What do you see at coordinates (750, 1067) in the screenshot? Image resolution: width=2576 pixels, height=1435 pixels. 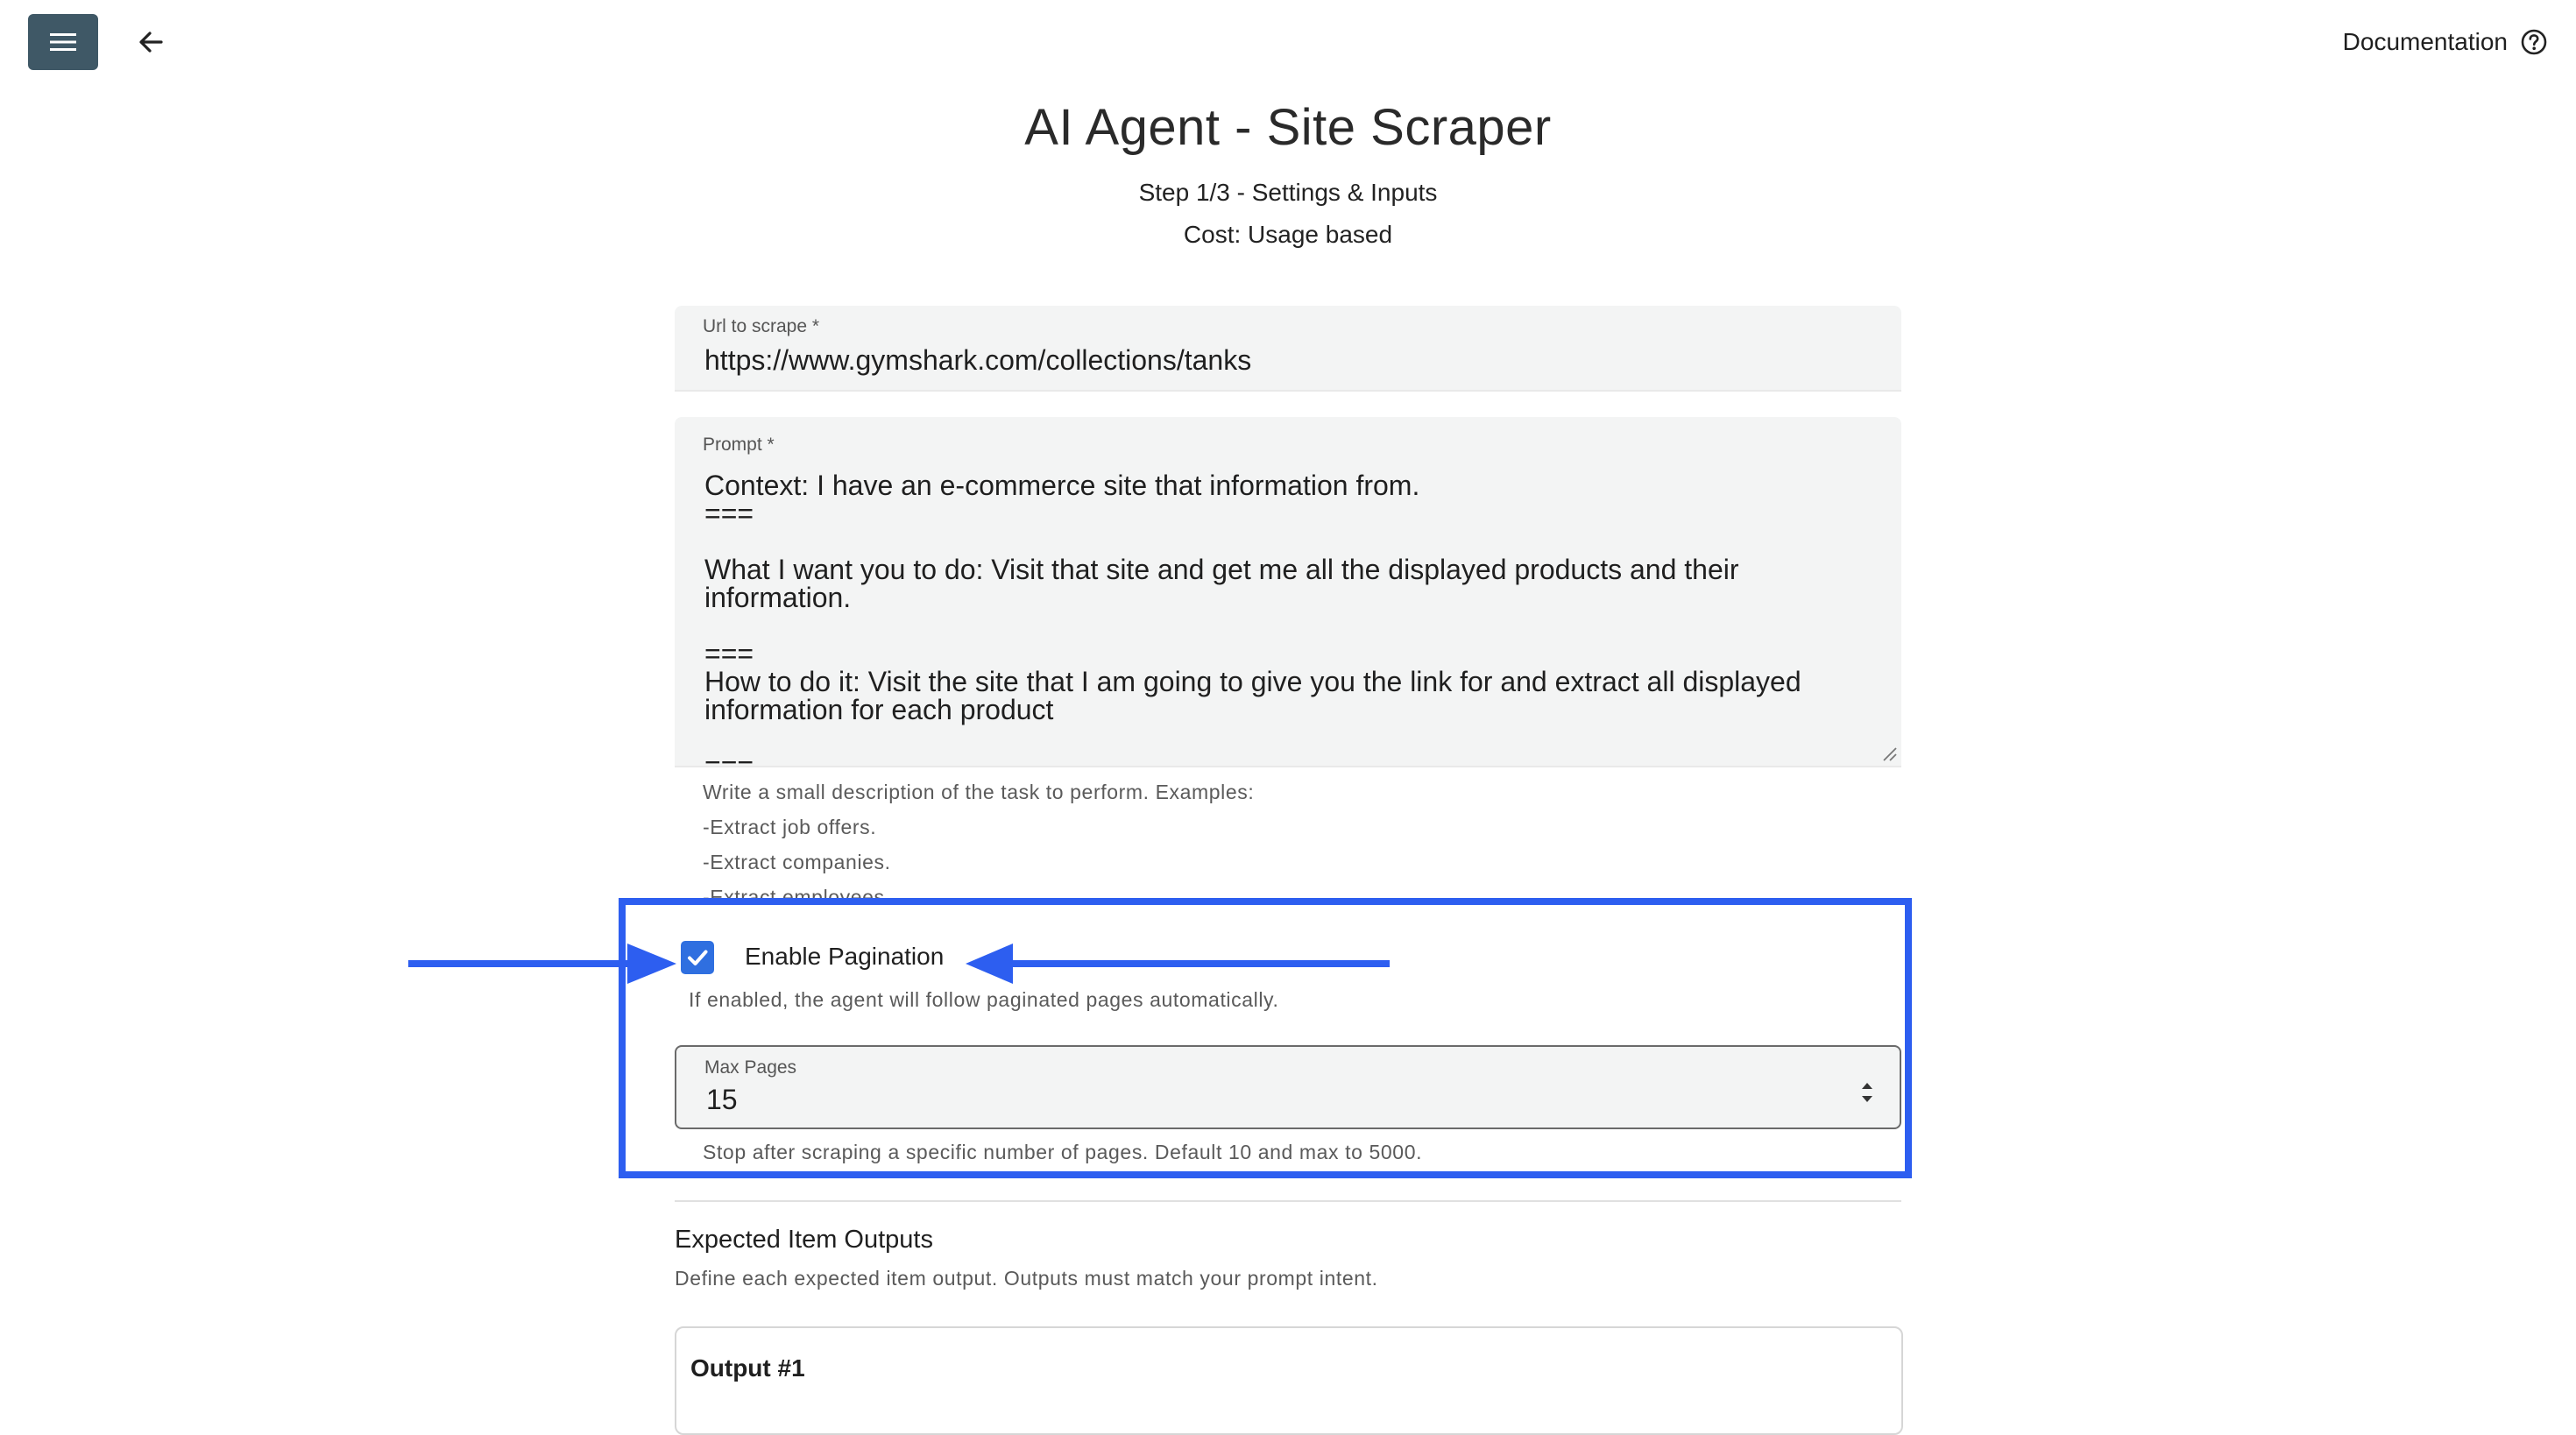 I see `max-pages-label: Max Pages` at bounding box center [750, 1067].